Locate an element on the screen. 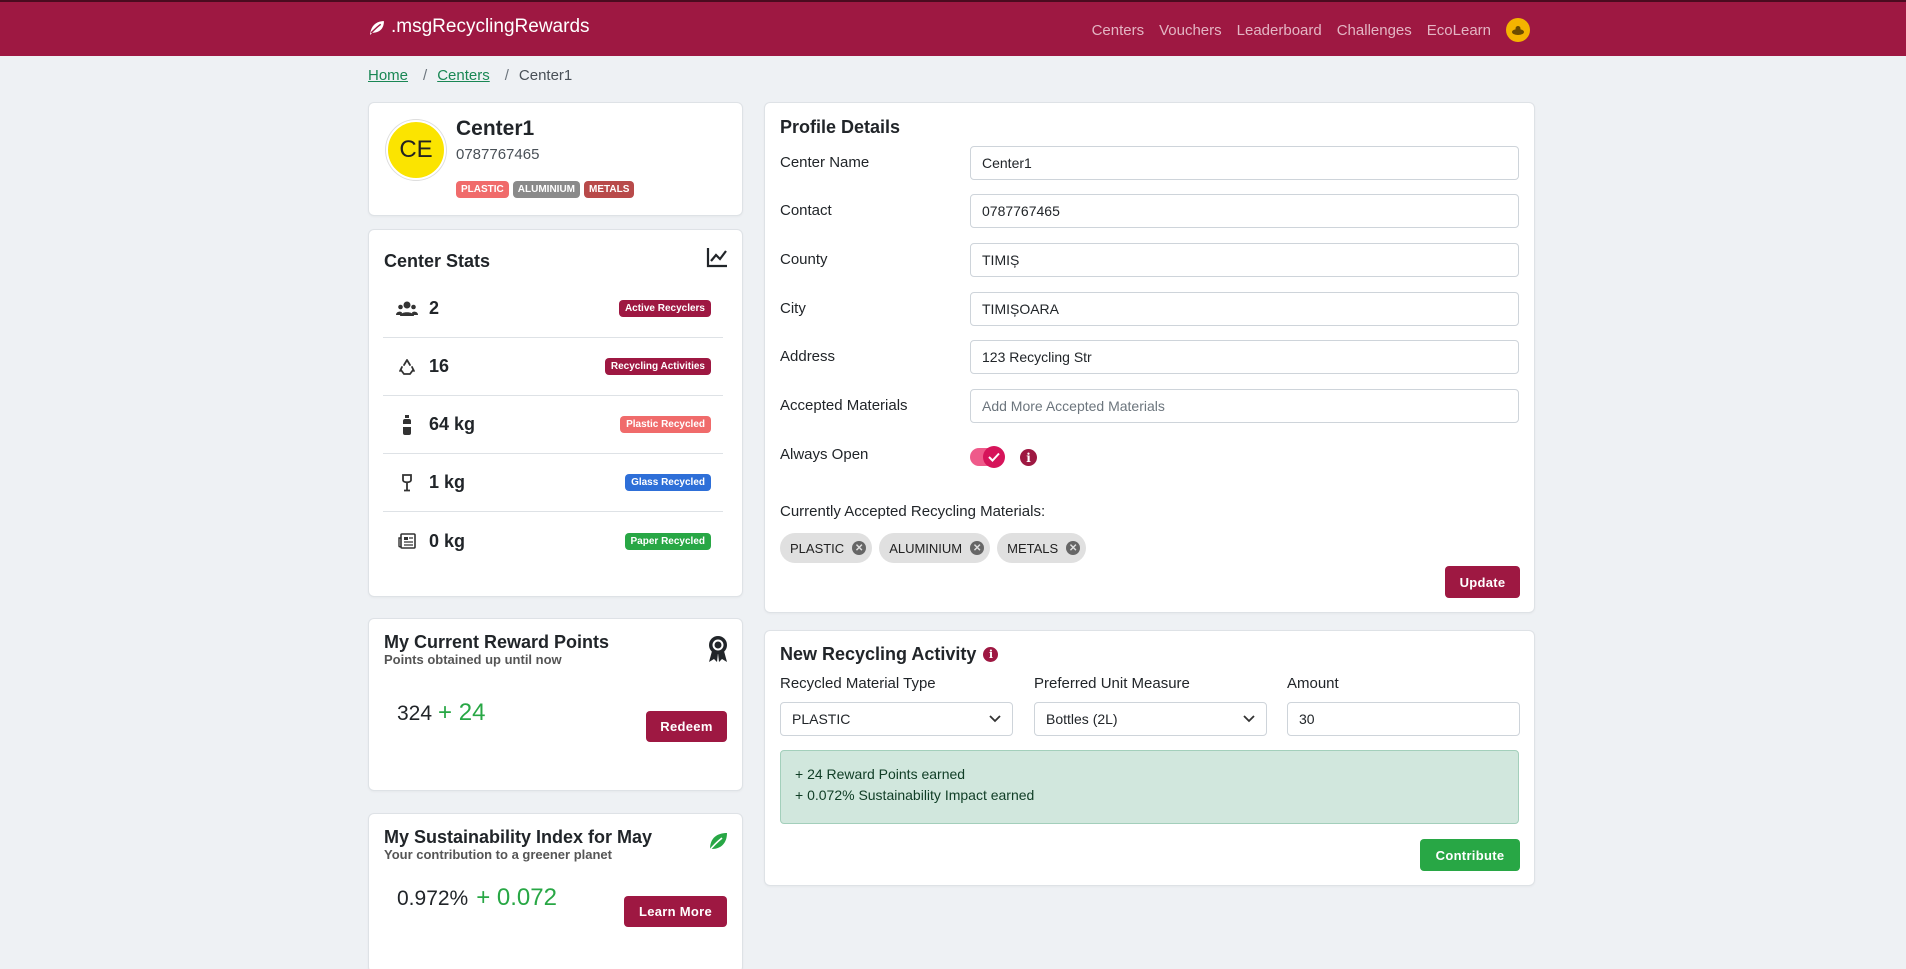  city-input is located at coordinates (1244, 309).